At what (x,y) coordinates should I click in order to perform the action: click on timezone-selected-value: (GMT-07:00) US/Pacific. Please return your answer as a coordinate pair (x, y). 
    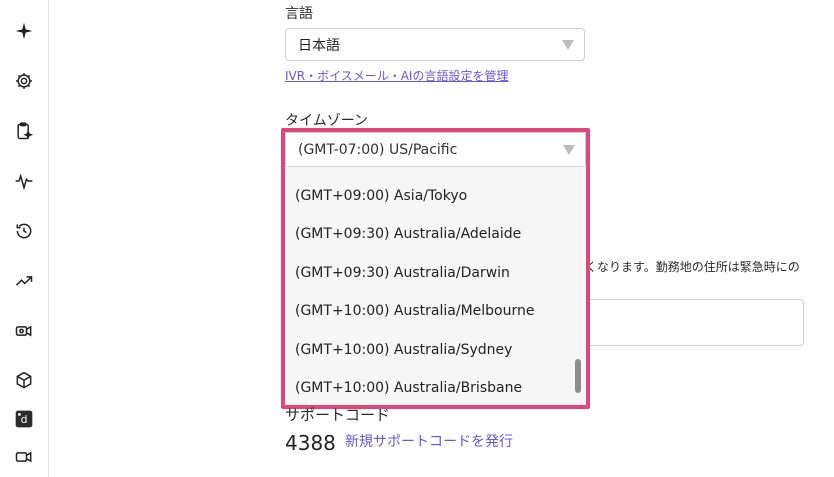
    Looking at the image, I should click on (378, 149).